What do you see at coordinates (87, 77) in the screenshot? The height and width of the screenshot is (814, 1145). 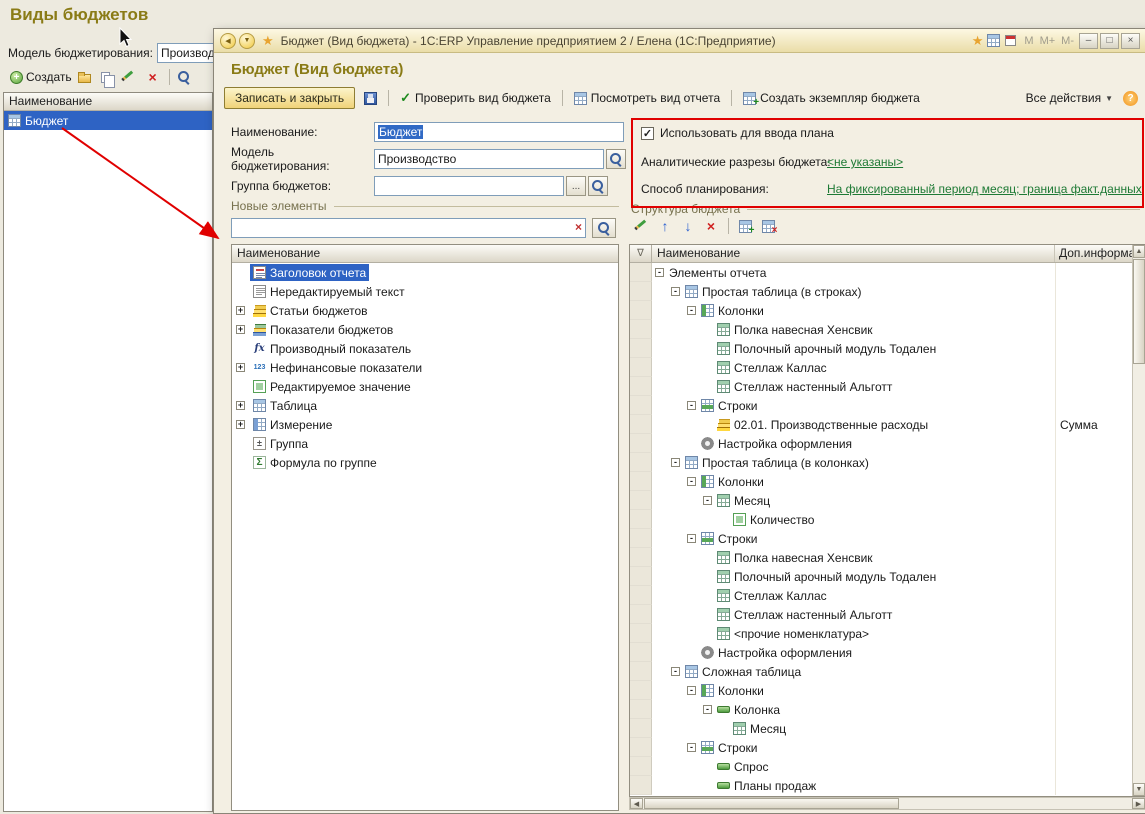 I see `bg-add-folder-button` at bounding box center [87, 77].